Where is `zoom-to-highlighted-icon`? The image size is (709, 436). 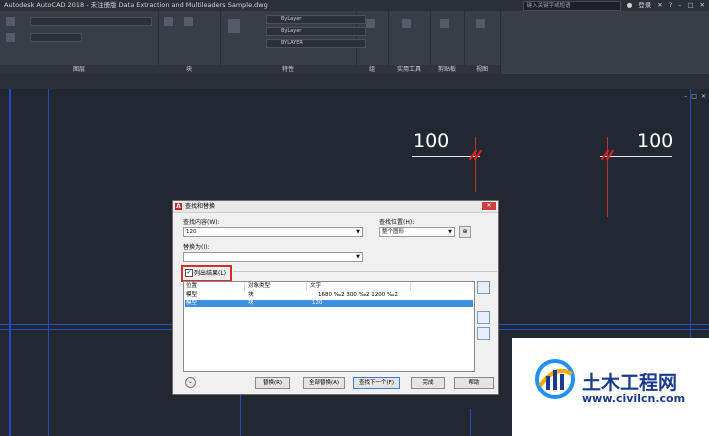 zoom-to-highlighted-icon is located at coordinates (483, 287).